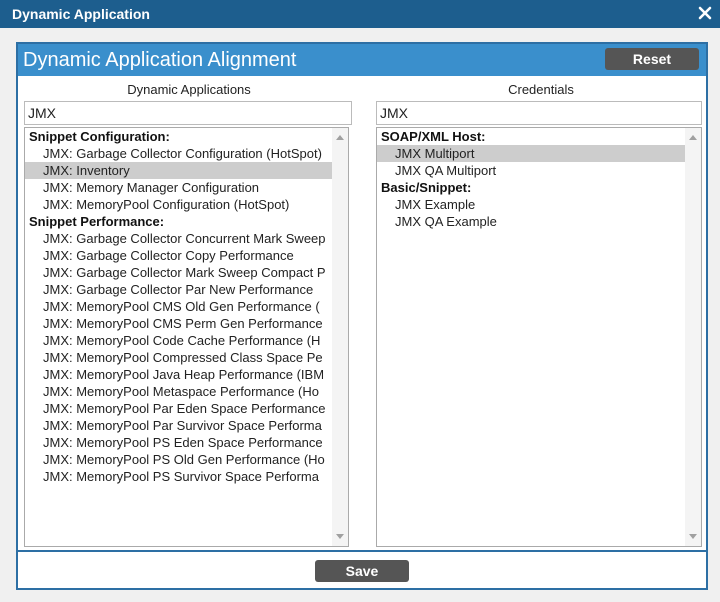  What do you see at coordinates (178, 170) in the screenshot?
I see `list-item: JMX: Inventory` at bounding box center [178, 170].